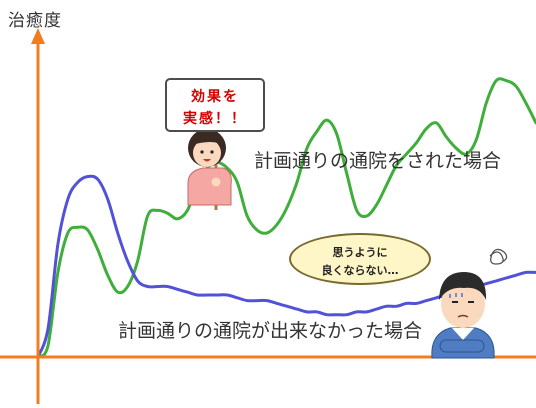  Describe the element at coordinates (270, 331) in the screenshot. I see `missed-visits-caption: 計画通りの通院が出来なかった場合` at that location.